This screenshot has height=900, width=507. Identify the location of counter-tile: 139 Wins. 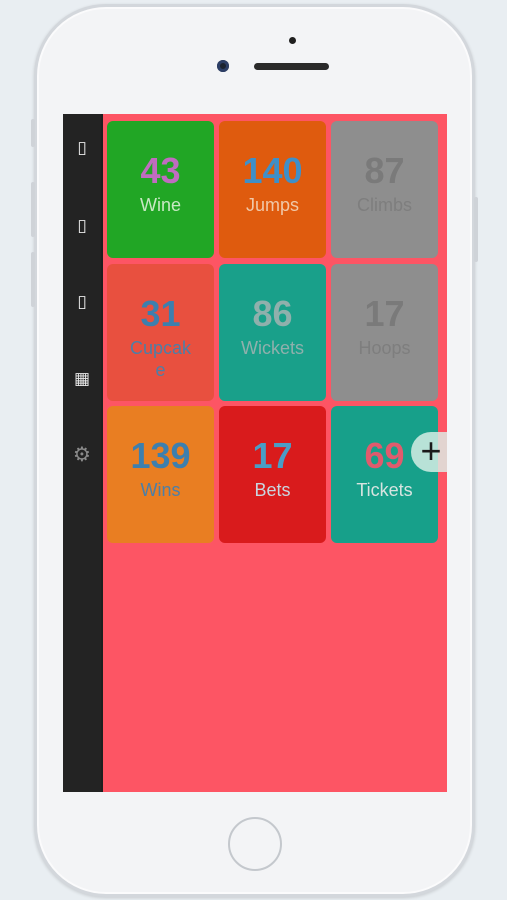
(160, 474).